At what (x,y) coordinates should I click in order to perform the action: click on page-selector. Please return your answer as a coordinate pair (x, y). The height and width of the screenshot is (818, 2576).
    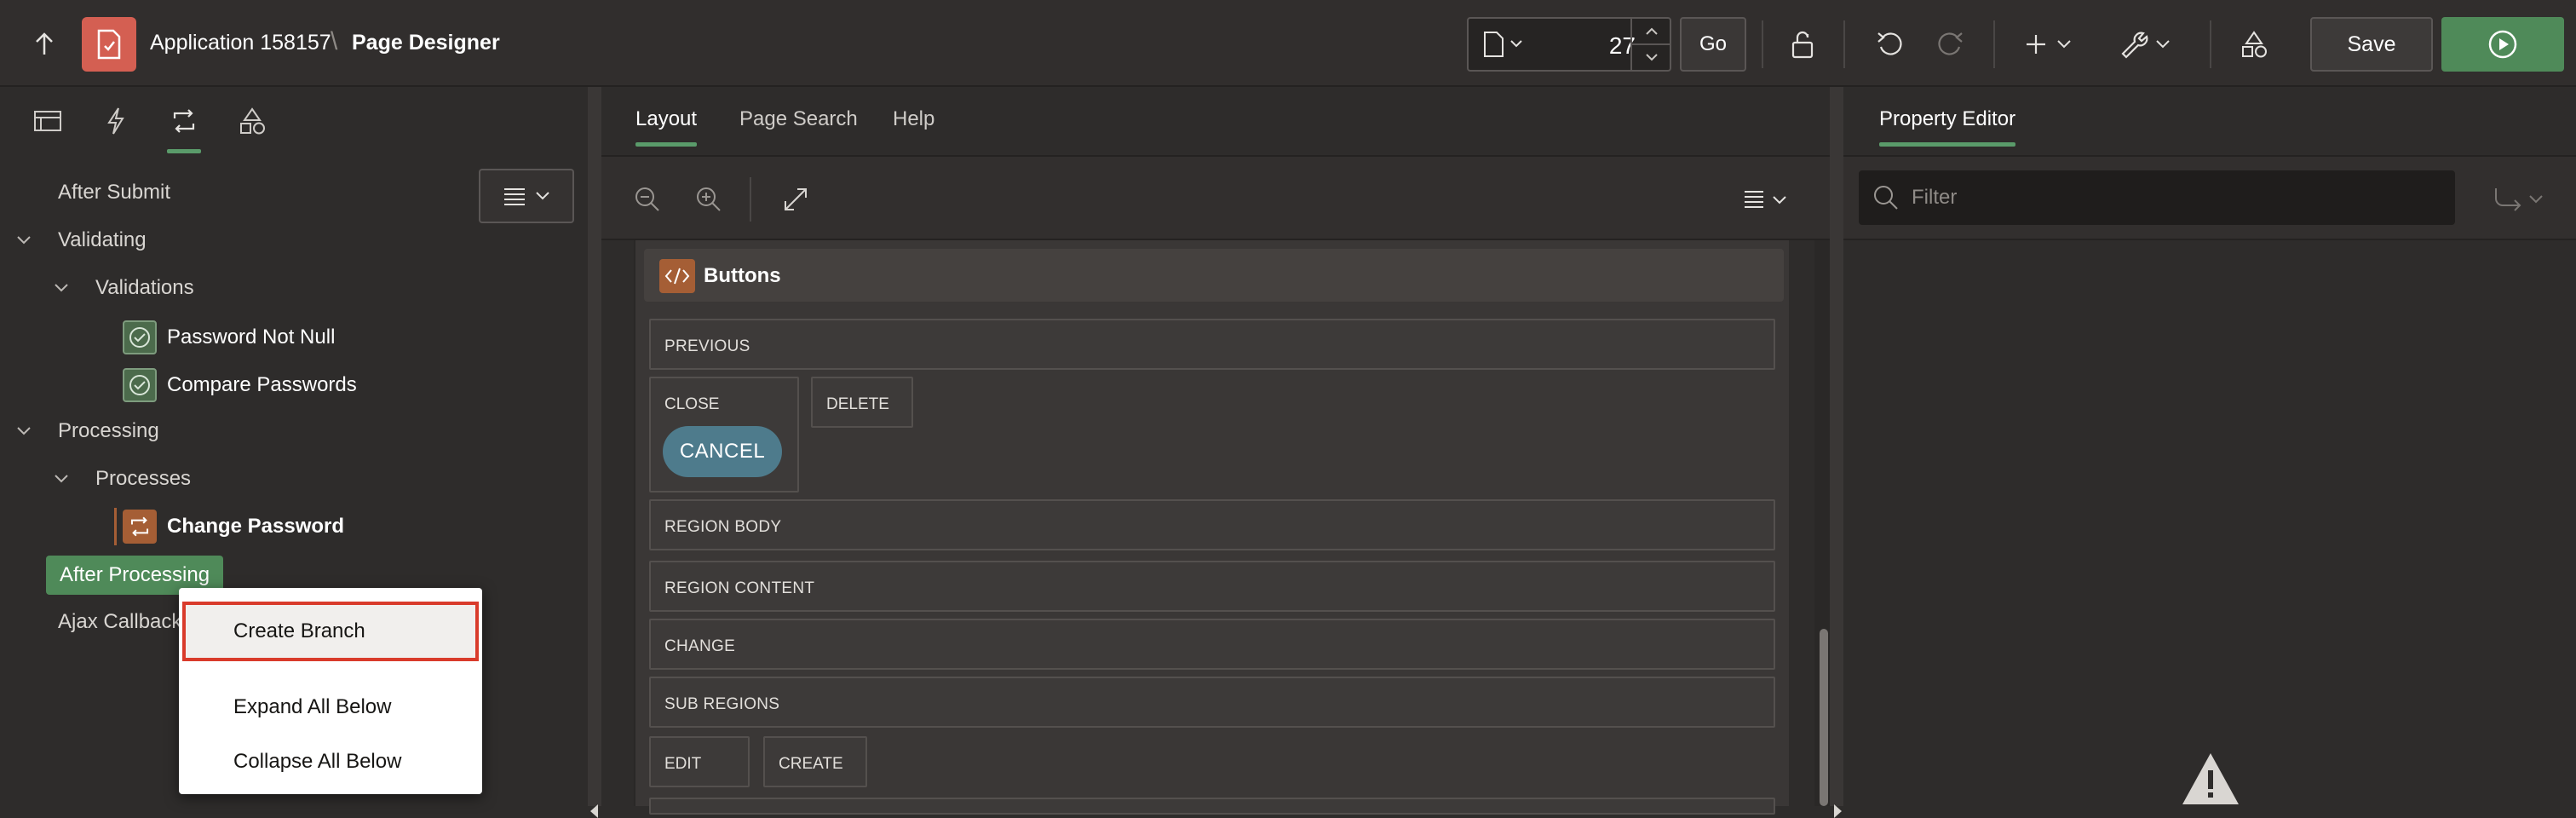
    Looking at the image, I should click on (1569, 44).